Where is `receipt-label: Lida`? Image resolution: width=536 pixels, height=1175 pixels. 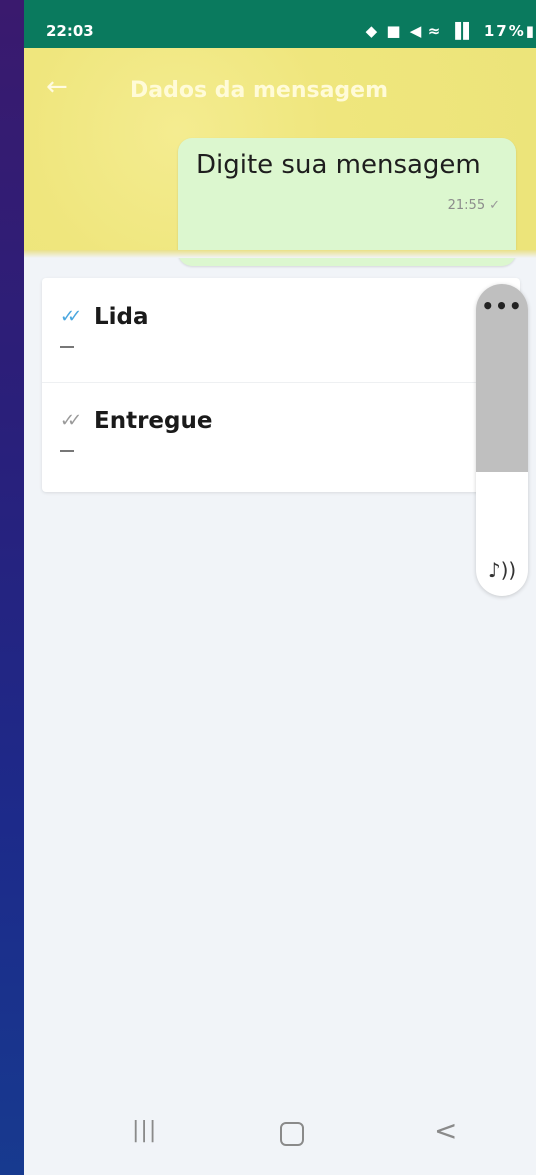 receipt-label: Lida is located at coordinates (121, 317).